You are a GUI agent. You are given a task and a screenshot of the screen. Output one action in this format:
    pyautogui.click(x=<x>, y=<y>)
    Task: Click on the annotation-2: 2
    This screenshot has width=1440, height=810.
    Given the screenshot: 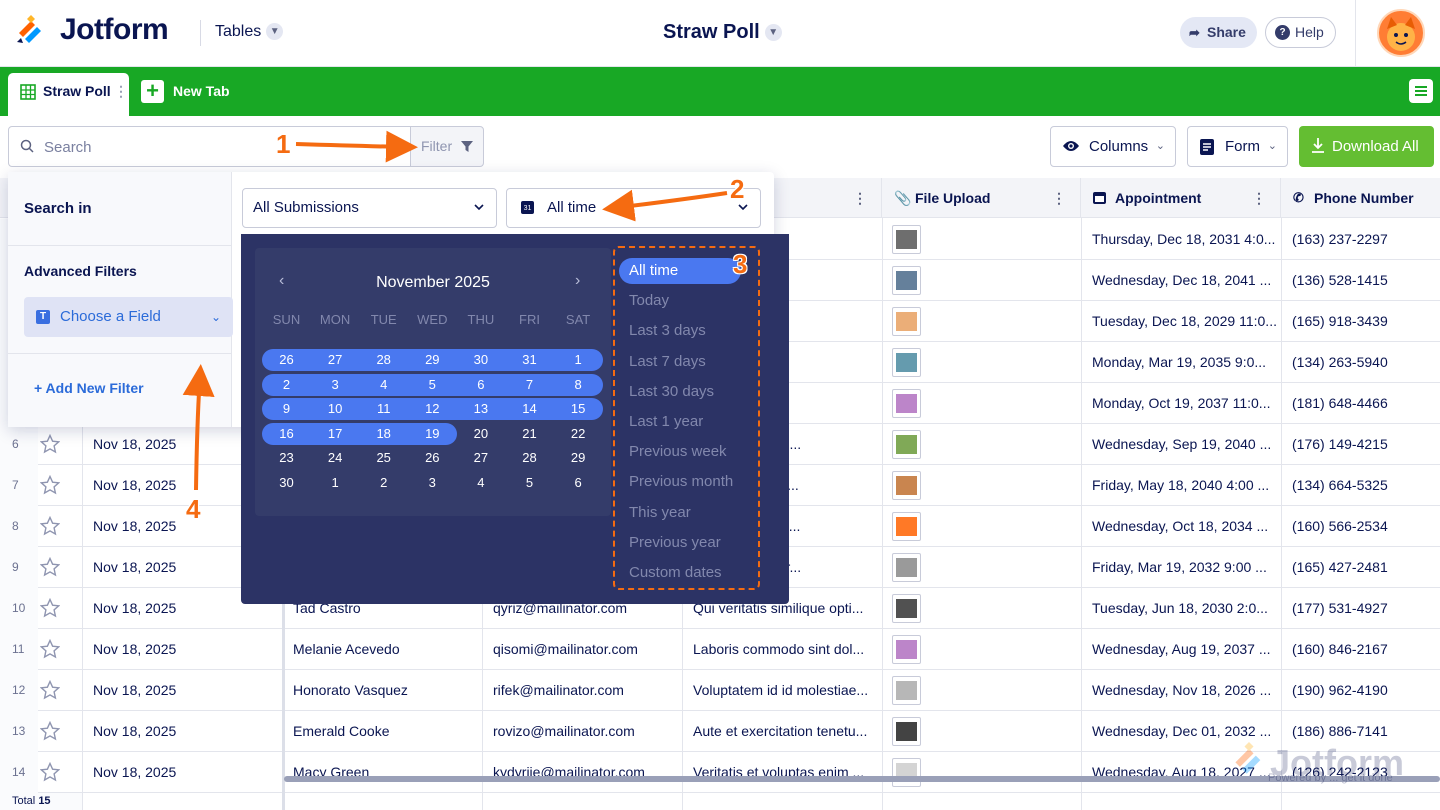 What is the action you would take?
    pyautogui.click(x=737, y=189)
    